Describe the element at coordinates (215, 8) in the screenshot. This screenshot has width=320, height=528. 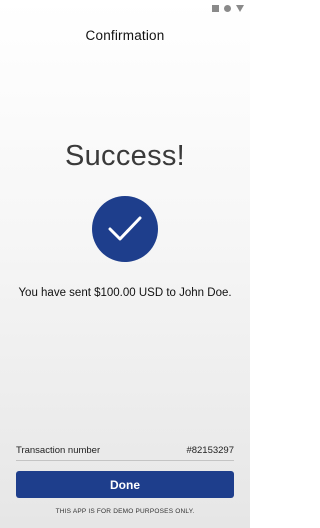
I see `square-icon` at that location.